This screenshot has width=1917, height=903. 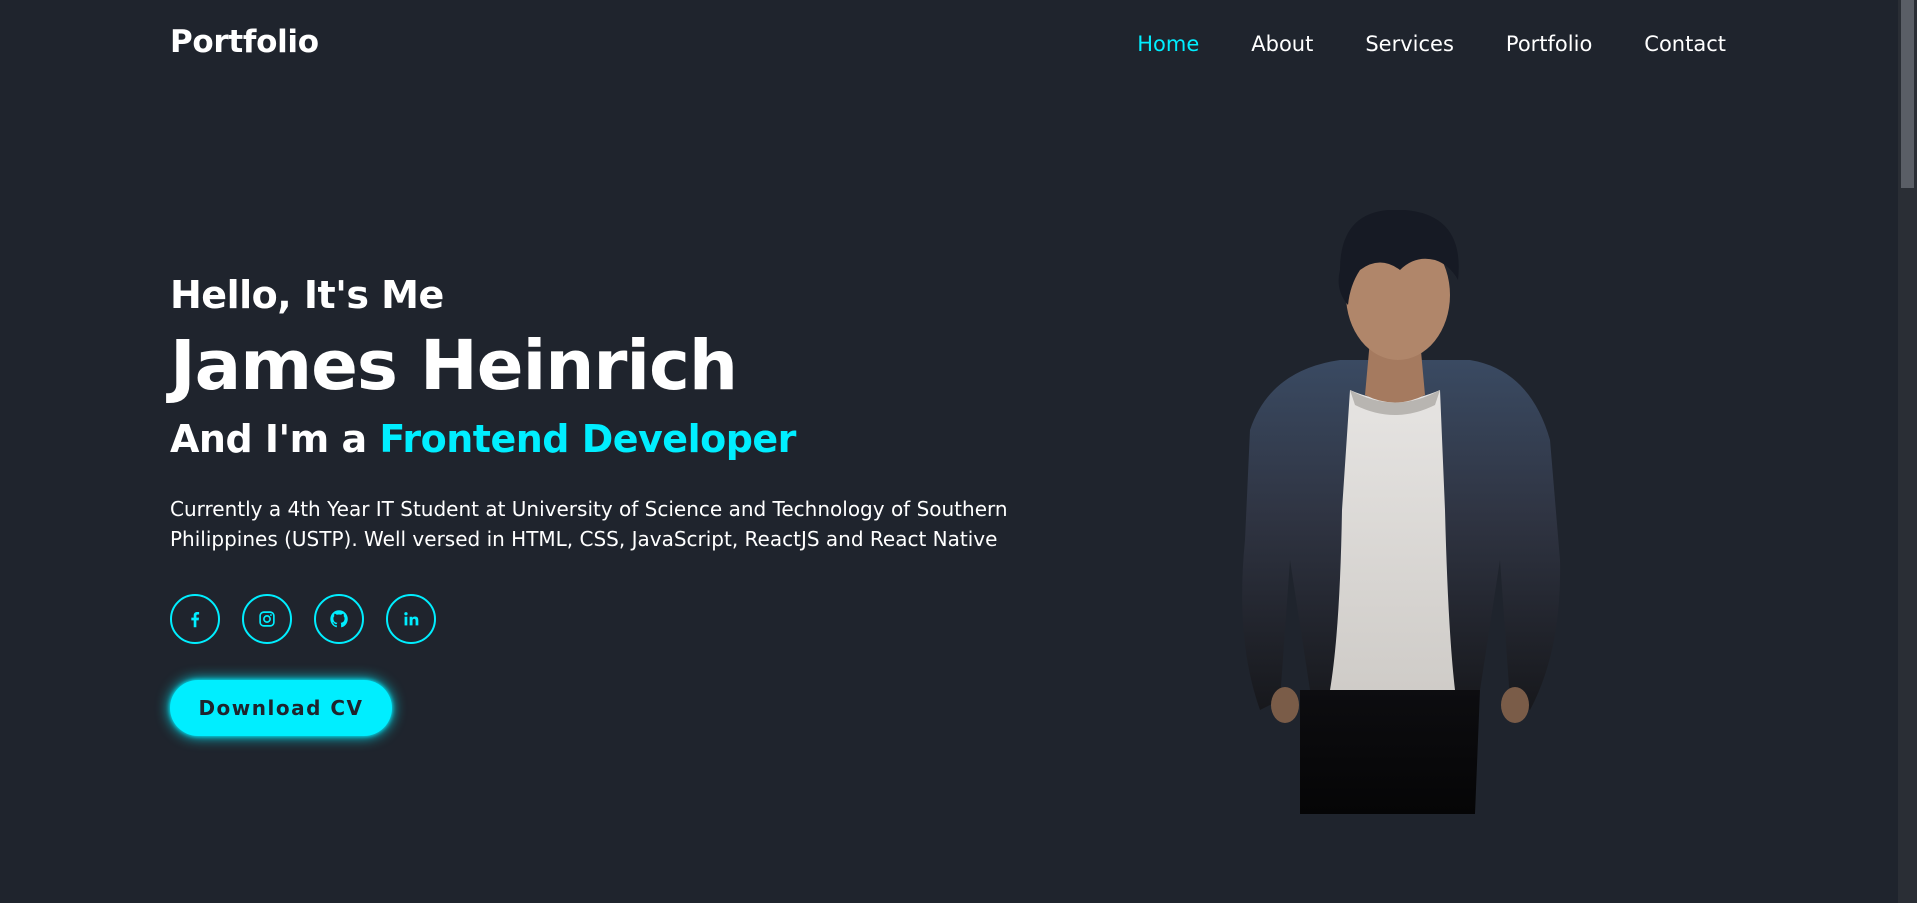 What do you see at coordinates (1168, 44) in the screenshot?
I see `nav-home: Home` at bounding box center [1168, 44].